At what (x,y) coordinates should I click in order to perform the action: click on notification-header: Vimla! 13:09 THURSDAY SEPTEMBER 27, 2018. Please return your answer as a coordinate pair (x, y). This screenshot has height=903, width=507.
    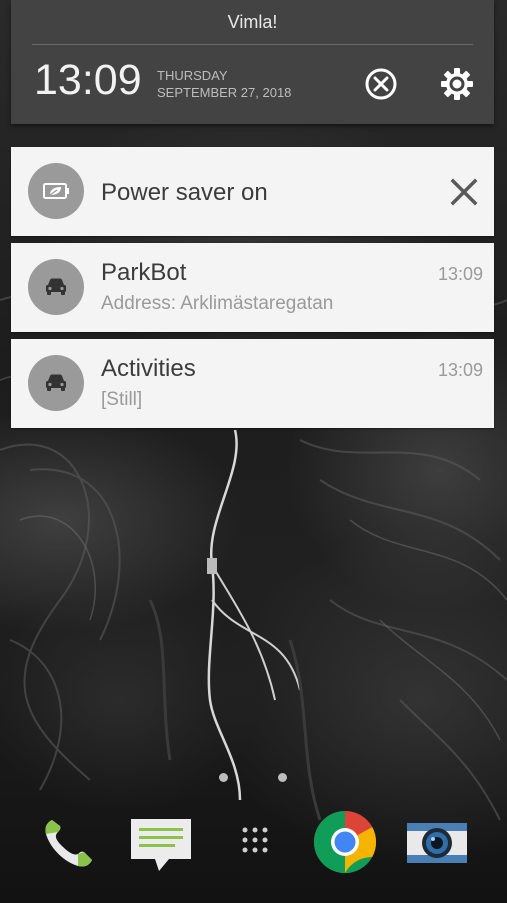
    Looking at the image, I should click on (252, 62).